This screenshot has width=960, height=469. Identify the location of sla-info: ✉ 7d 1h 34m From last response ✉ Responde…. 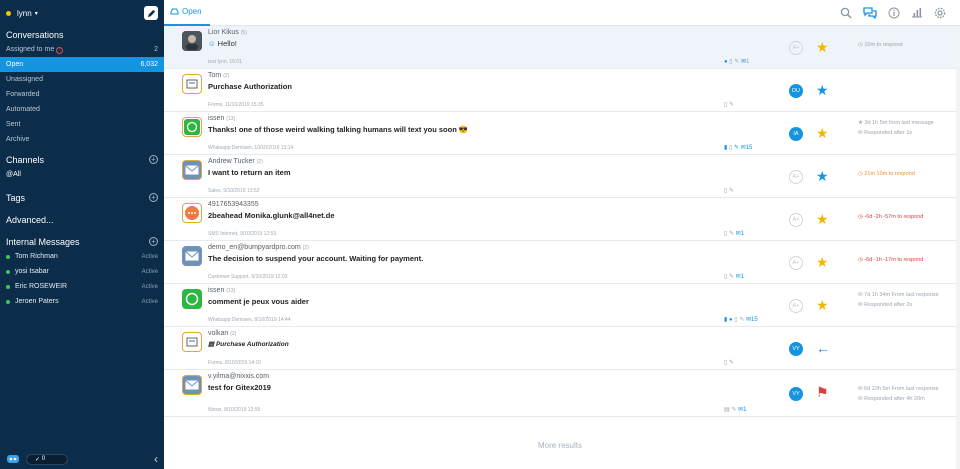
(898, 300).